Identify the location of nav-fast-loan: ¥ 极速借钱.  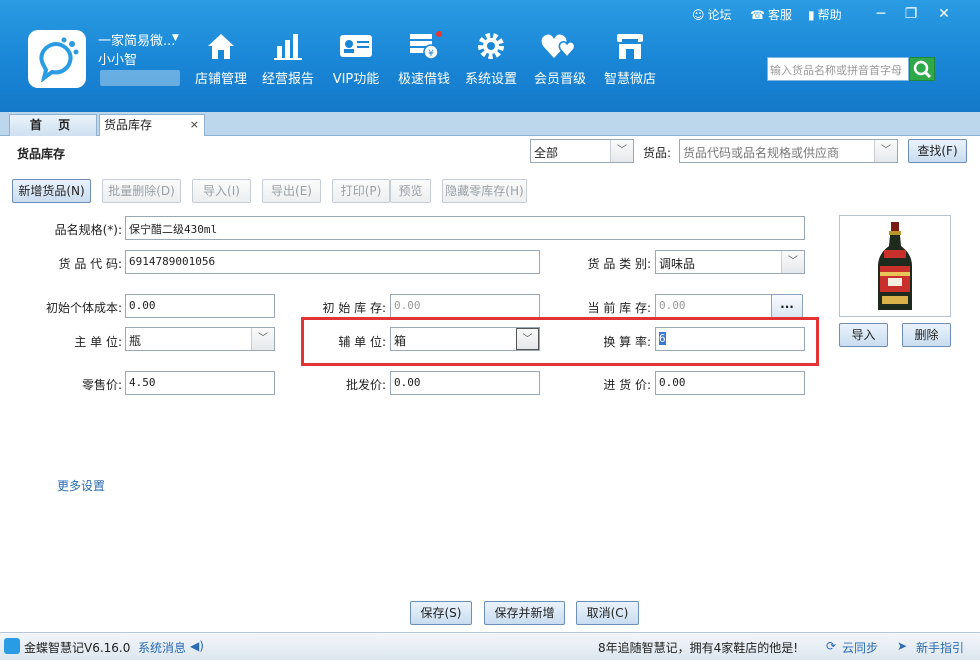
(424, 58).